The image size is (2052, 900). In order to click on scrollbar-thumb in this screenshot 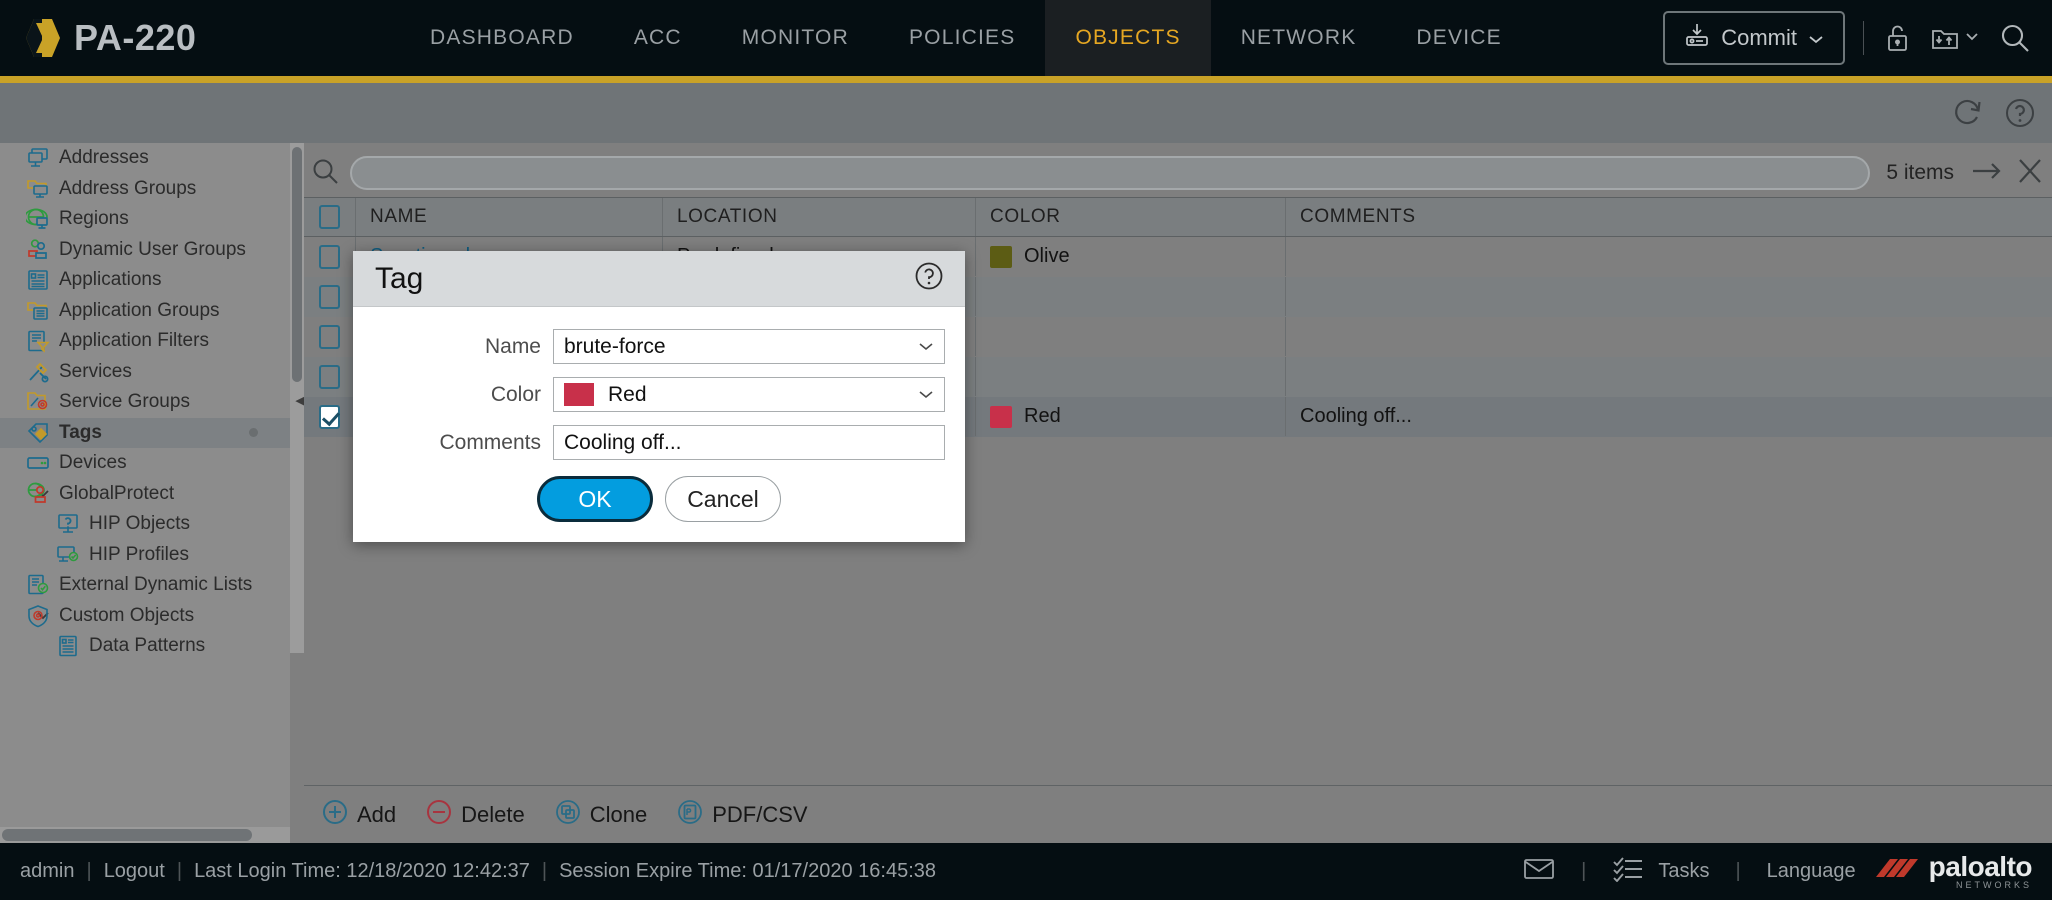, I will do `click(297, 264)`.